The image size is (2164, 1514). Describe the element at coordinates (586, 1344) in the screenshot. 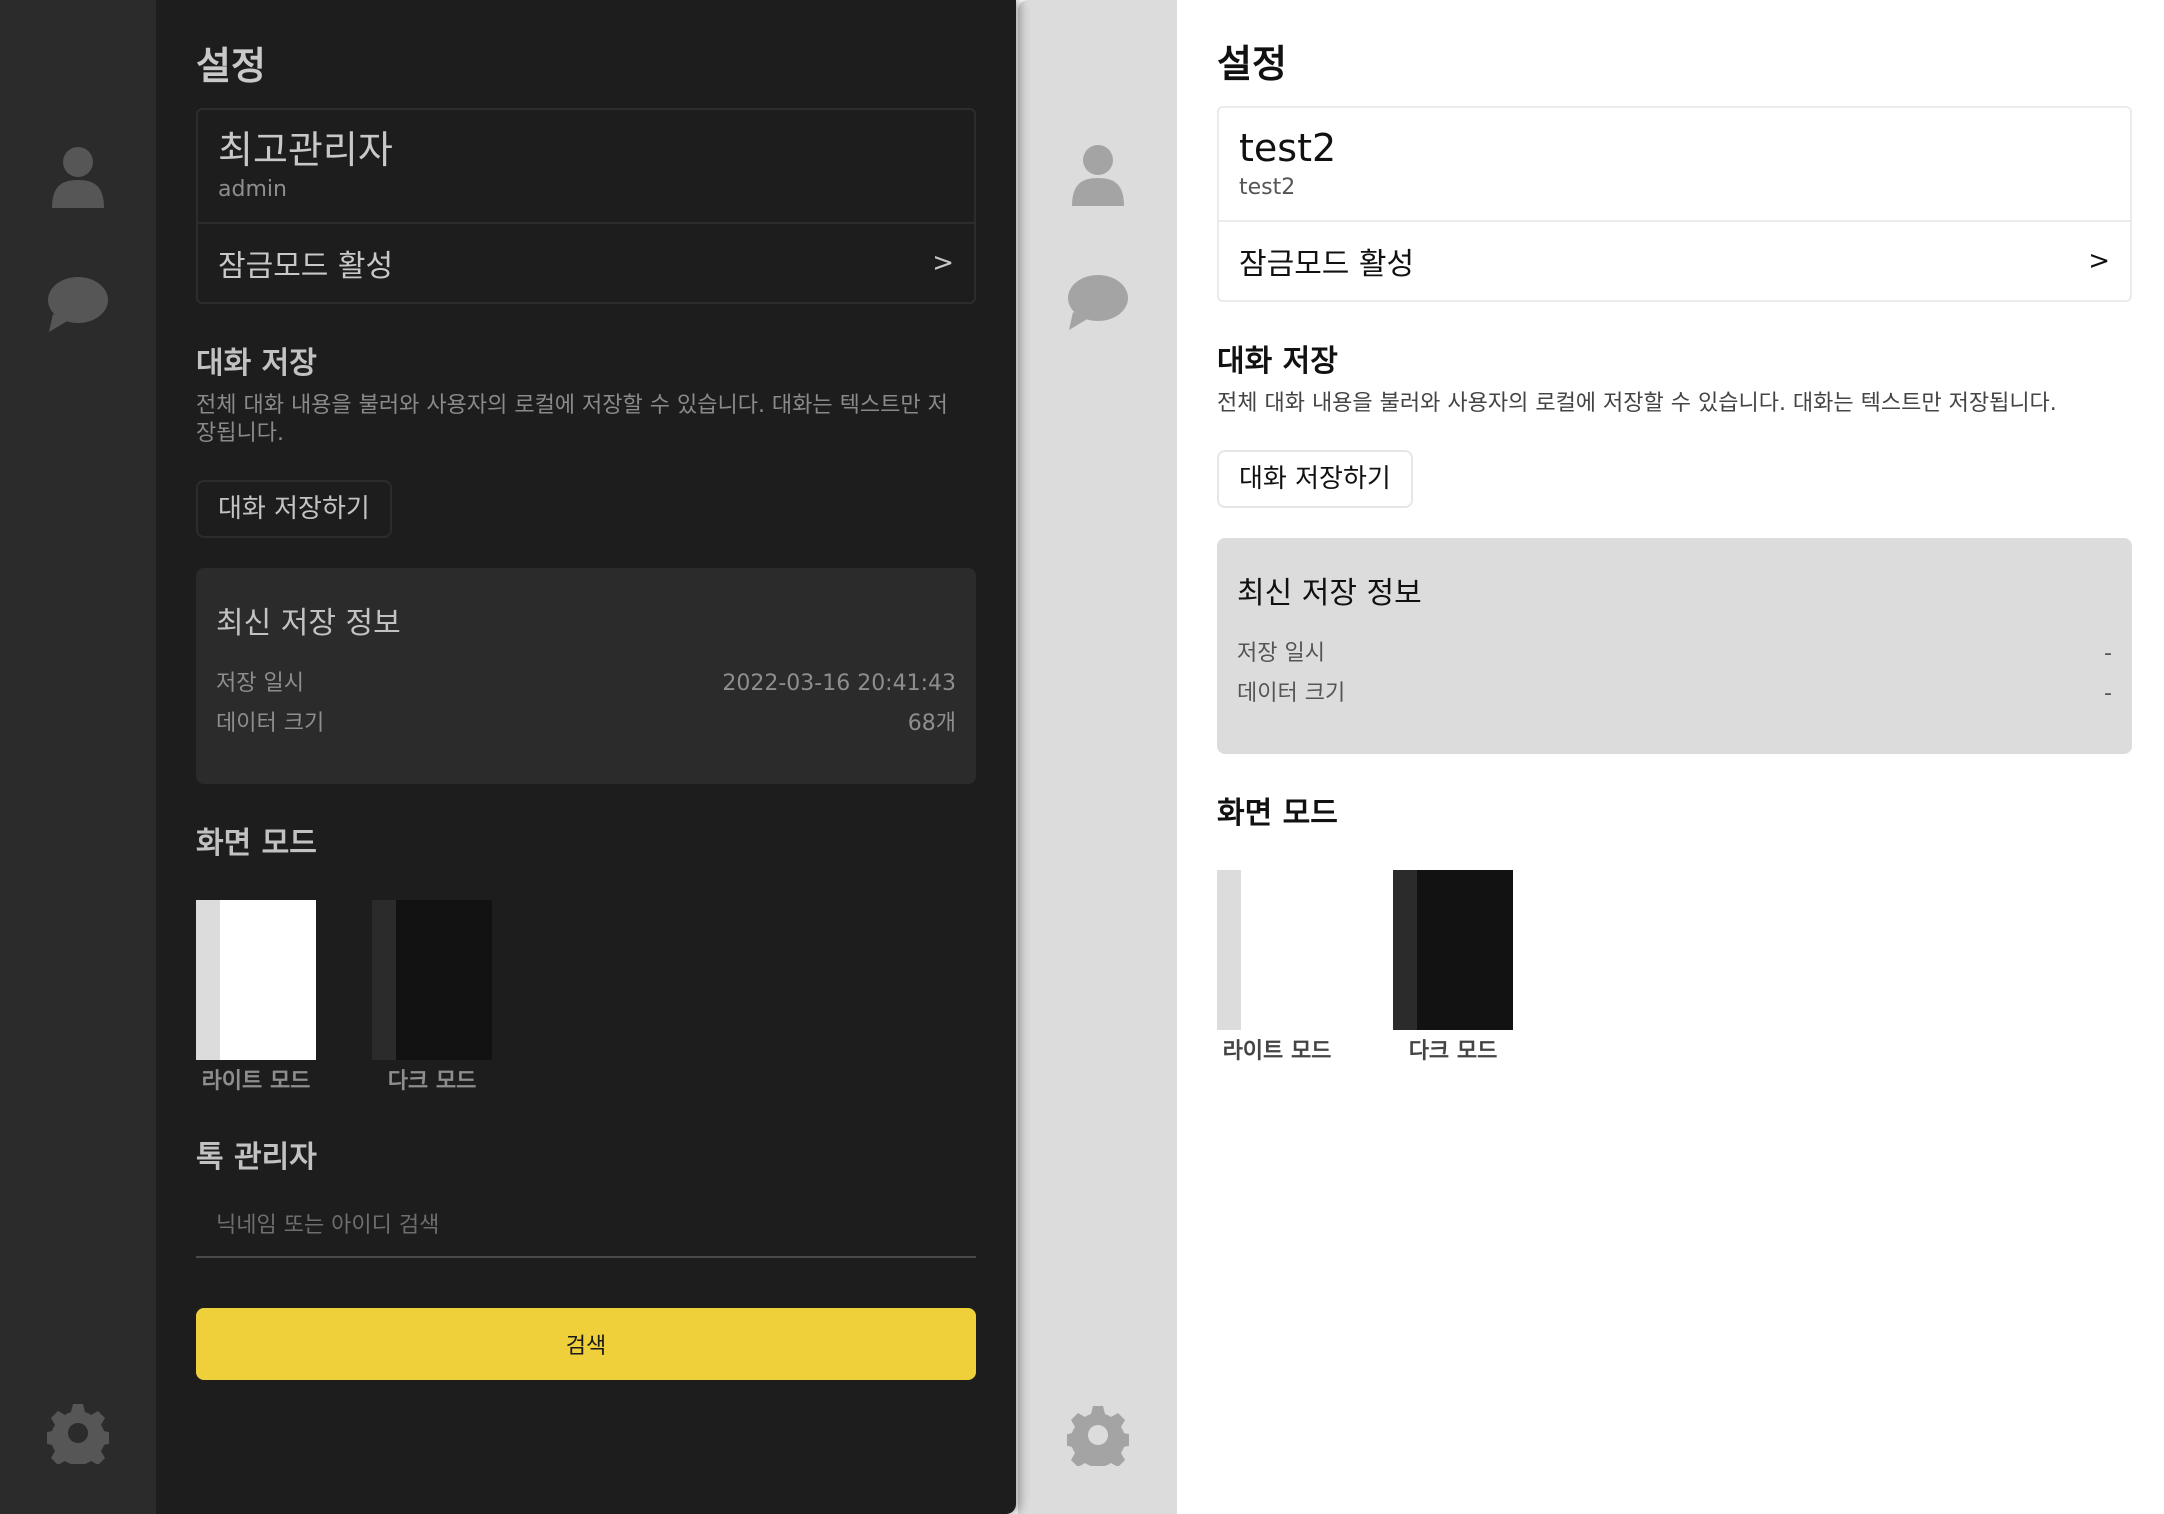

I see `search-button: 검색` at that location.